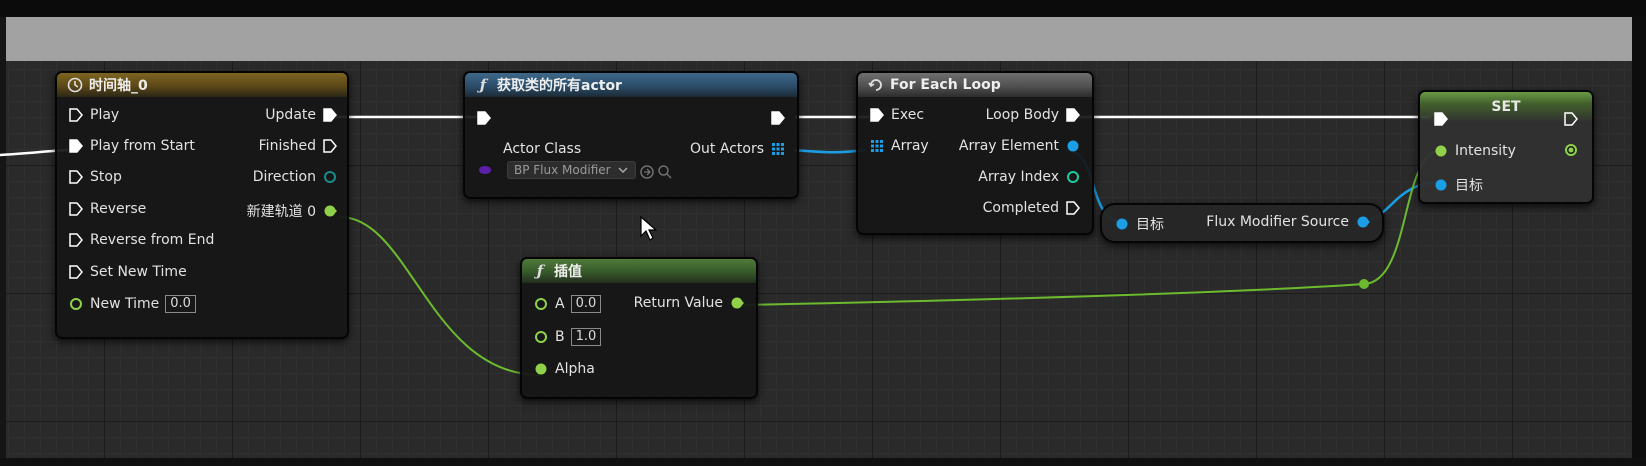 The height and width of the screenshot is (466, 1646). I want to click on pin-label: Stop, so click(106, 177).